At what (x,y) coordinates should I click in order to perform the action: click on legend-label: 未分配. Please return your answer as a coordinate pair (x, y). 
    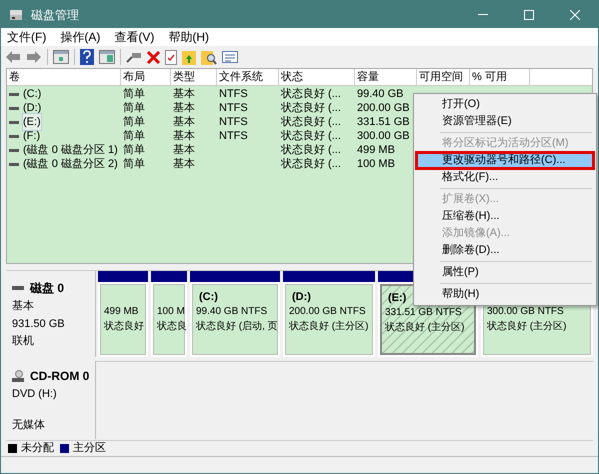
    Looking at the image, I should click on (37, 448).